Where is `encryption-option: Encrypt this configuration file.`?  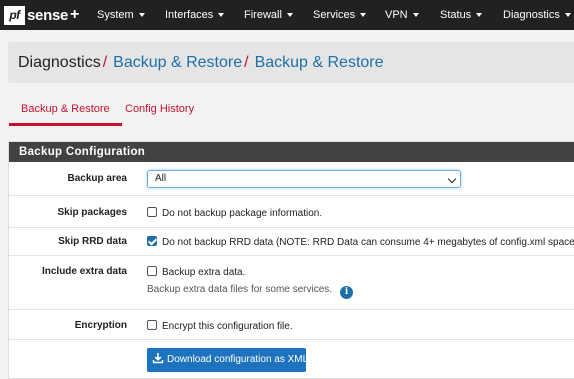 encryption-option: Encrypt this configuration file. is located at coordinates (220, 326).